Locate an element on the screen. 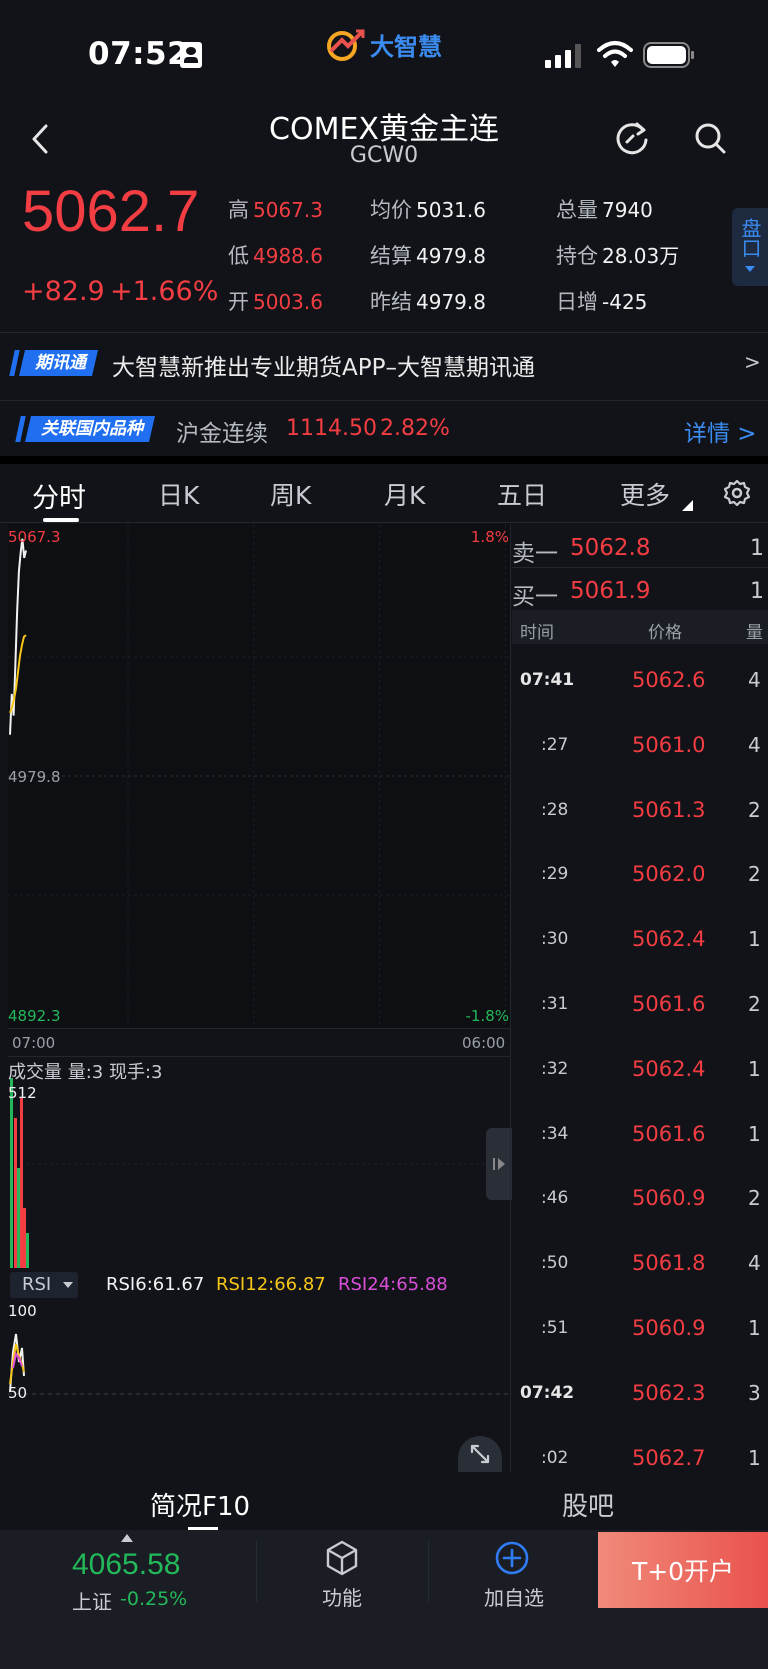 This screenshot has height=1669, width=768. index-value: 4065.58 is located at coordinates (126, 1565).